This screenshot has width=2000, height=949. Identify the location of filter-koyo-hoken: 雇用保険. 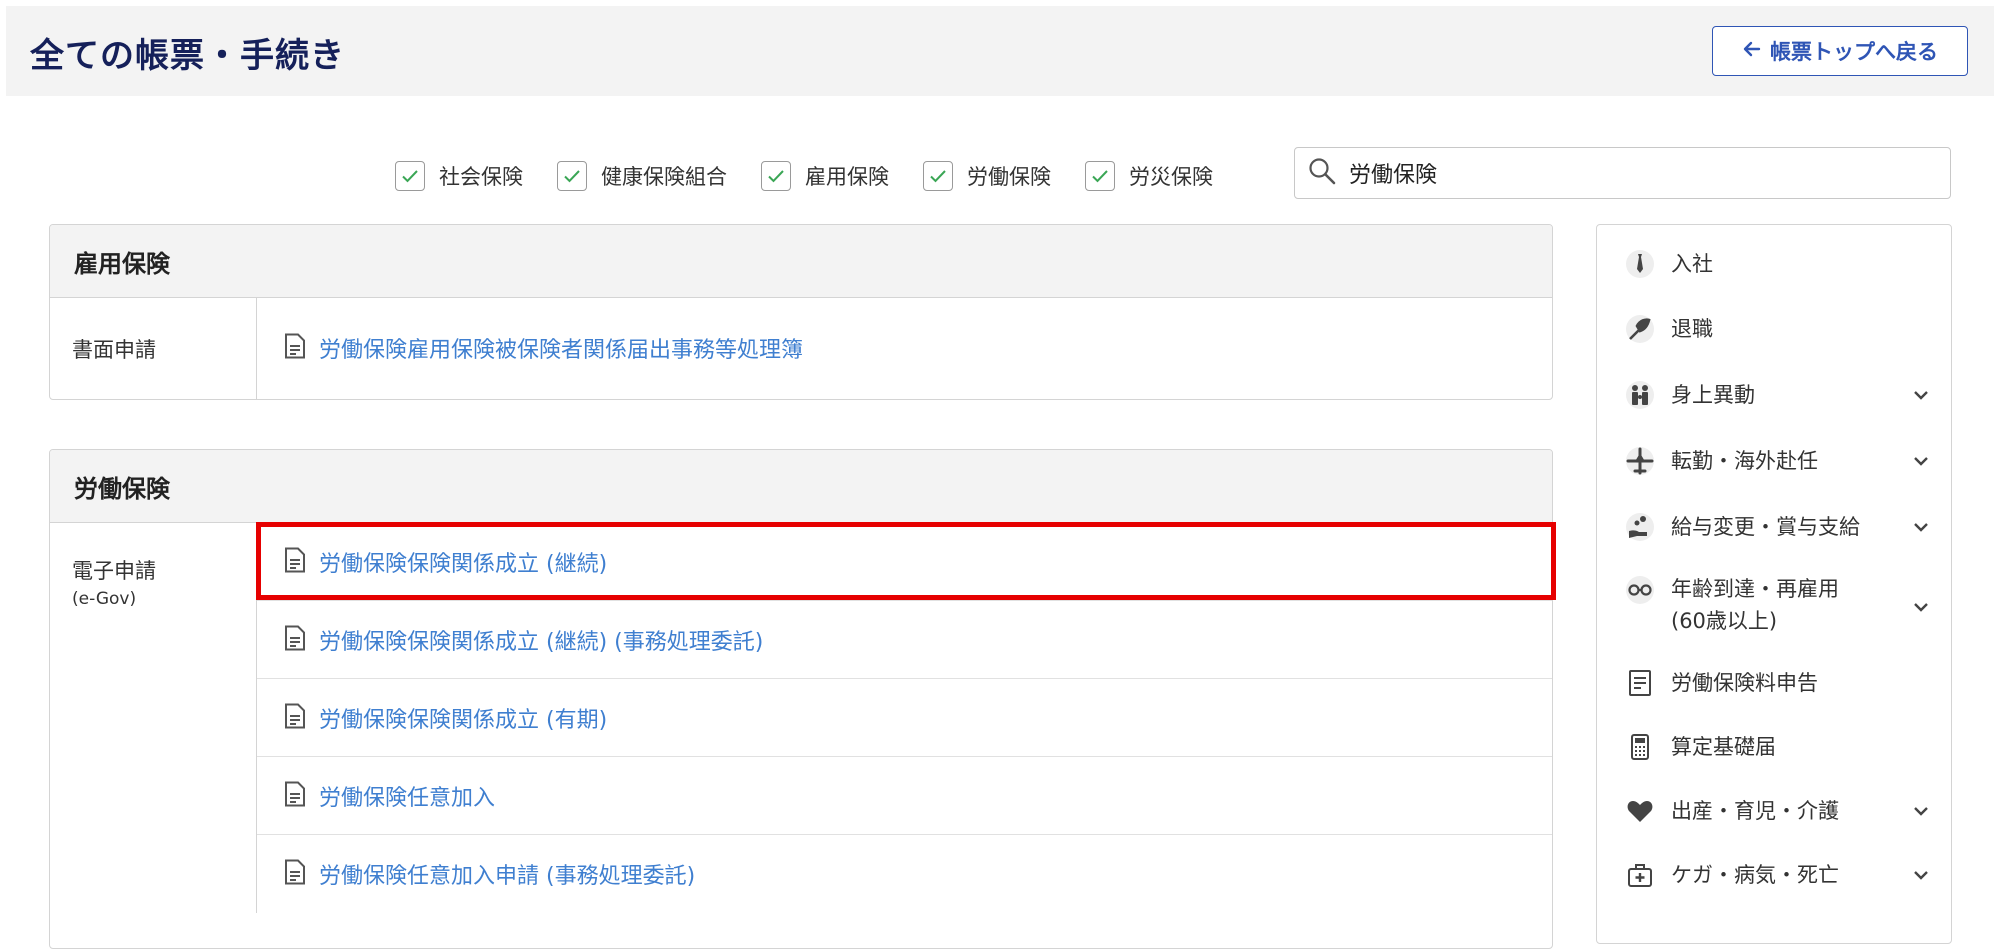
(825, 176).